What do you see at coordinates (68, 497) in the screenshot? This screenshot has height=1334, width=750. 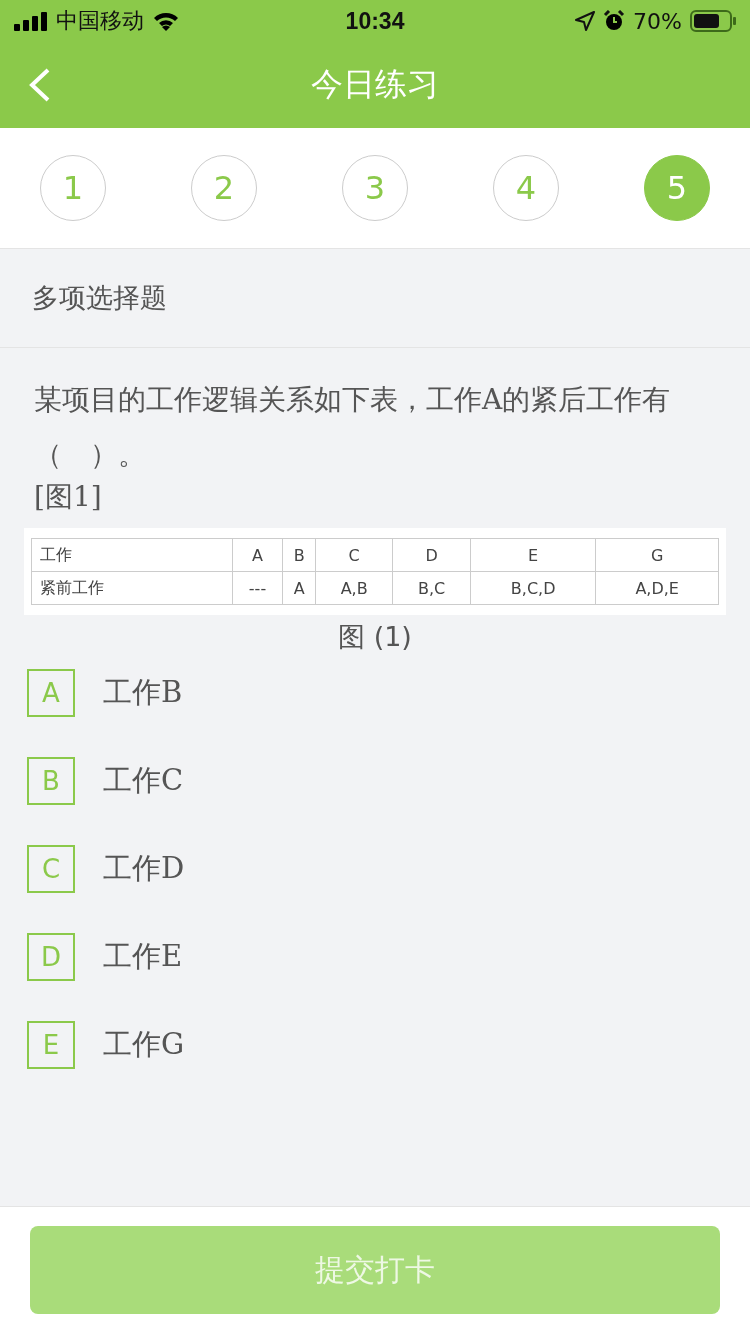 I see `figure-reference: [图1]` at bounding box center [68, 497].